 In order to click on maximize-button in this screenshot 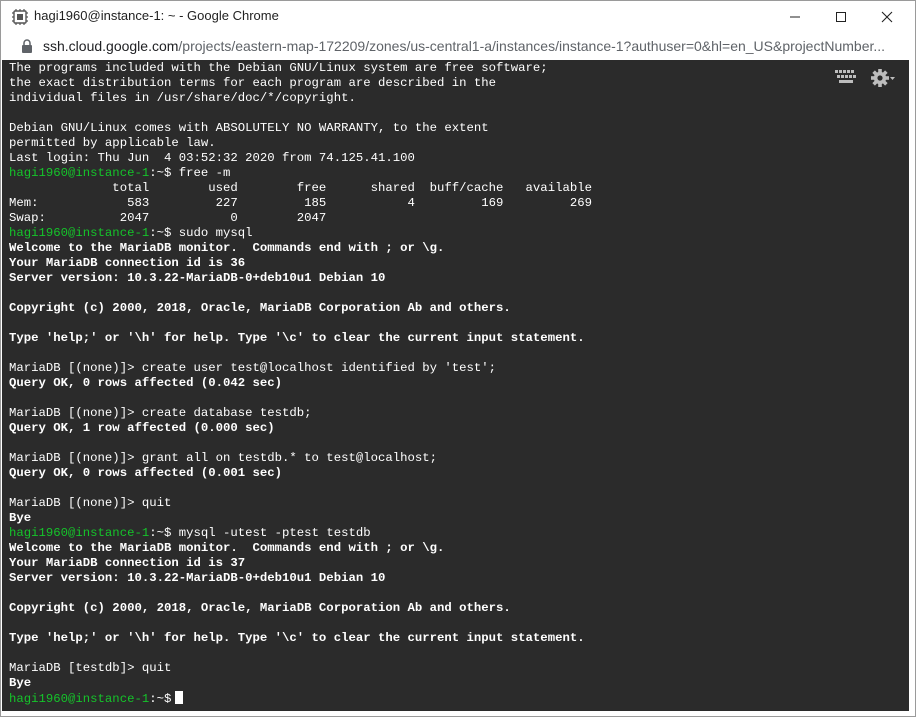, I will do `click(841, 16)`.